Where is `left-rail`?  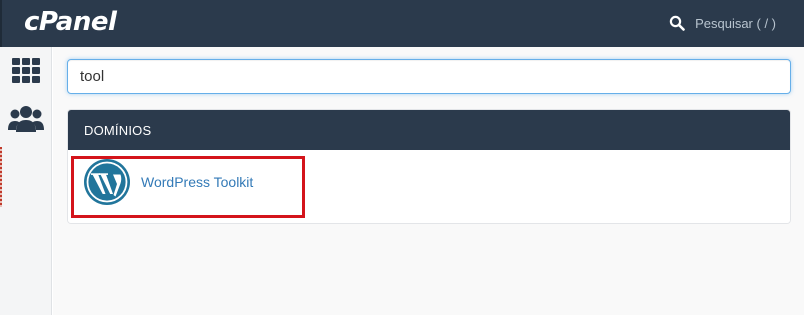 left-rail is located at coordinates (26, 181).